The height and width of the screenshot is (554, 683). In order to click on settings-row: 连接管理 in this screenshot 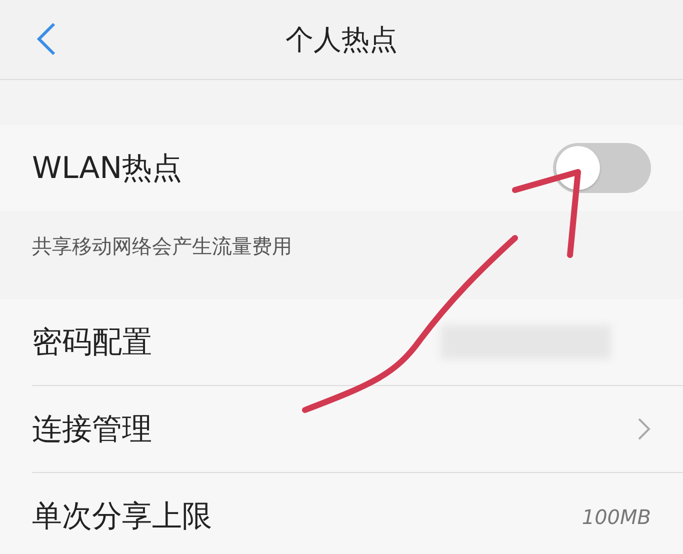, I will do `click(357, 429)`.